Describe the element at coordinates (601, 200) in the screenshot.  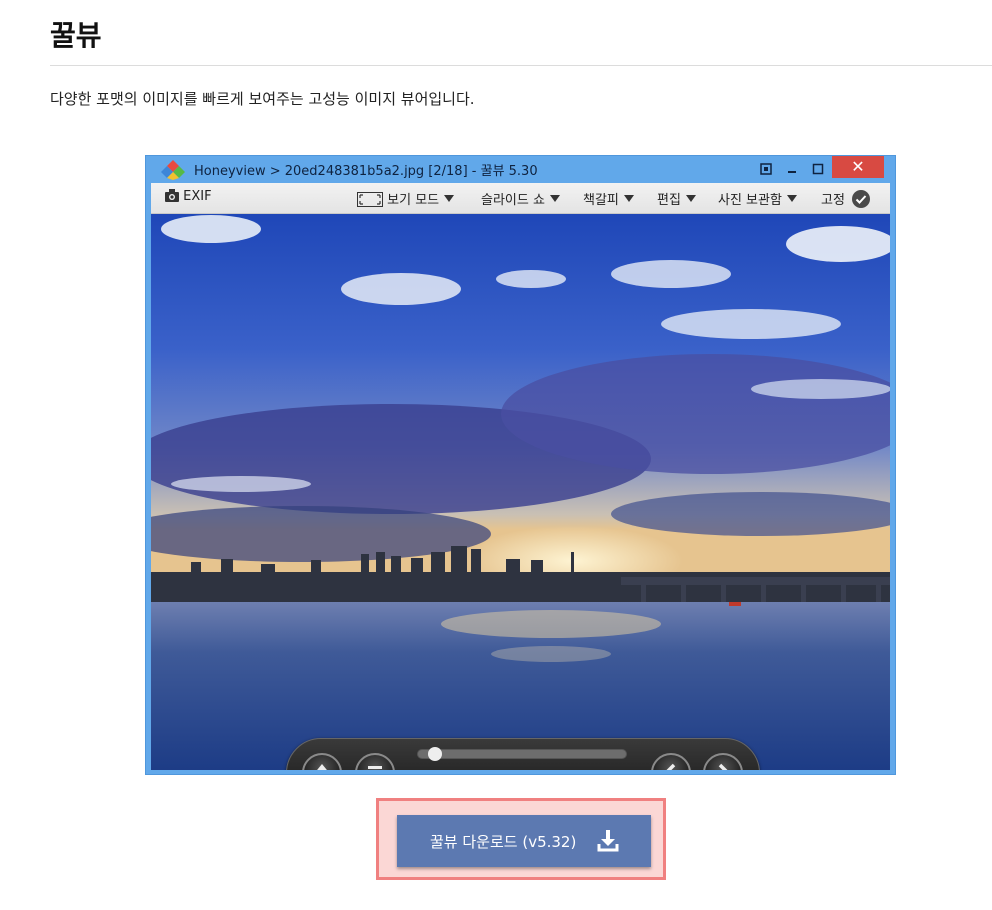
I see `bookmark-label: 책갈피` at that location.